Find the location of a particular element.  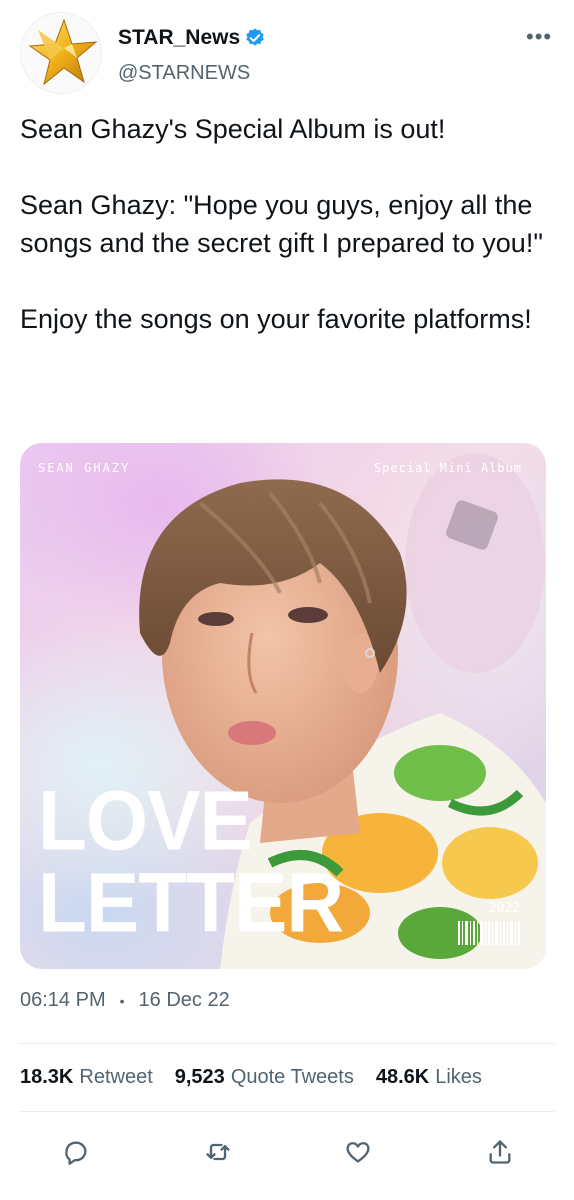

tweet-time: 06:14 PM is located at coordinates (63, 1000).